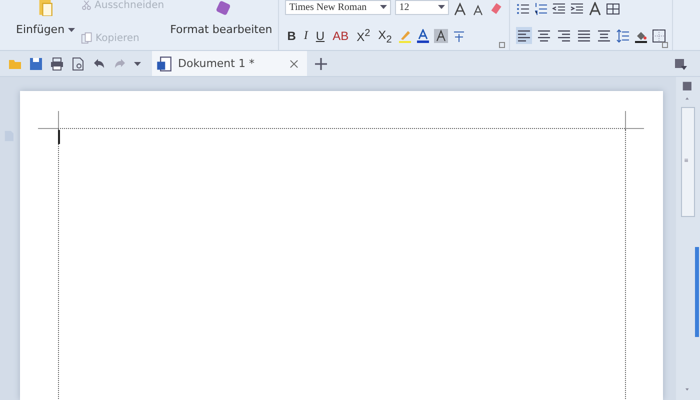 This screenshot has width=700, height=400. I want to click on decrease-indent-icon, so click(559, 9).